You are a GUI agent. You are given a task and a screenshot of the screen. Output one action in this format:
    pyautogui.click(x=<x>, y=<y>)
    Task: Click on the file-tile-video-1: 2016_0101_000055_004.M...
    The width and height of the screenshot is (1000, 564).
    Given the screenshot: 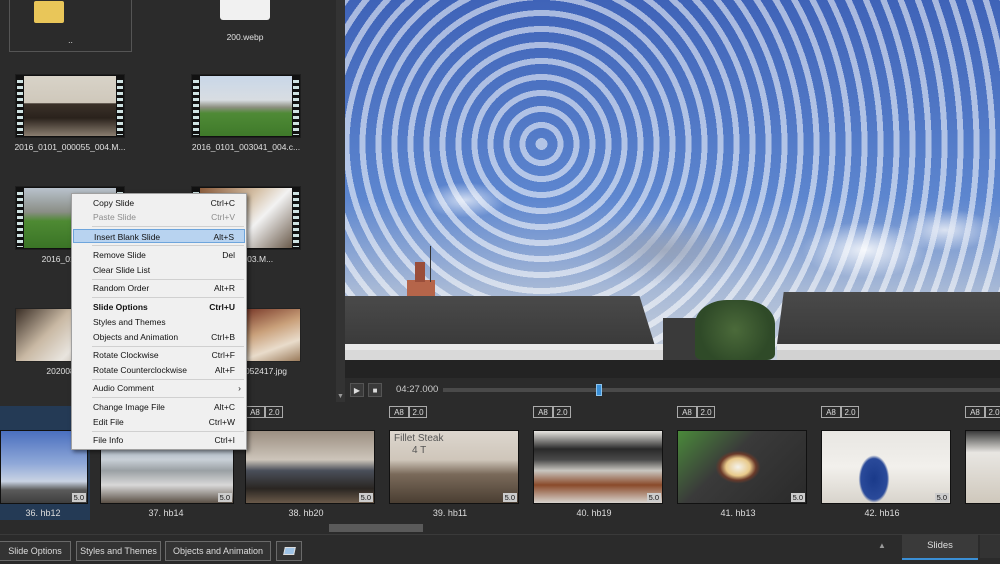 What is the action you would take?
    pyautogui.click(x=70, y=114)
    